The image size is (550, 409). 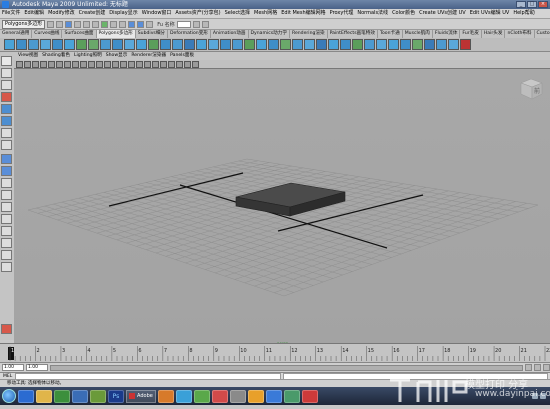 What do you see at coordinates (6, 243) in the screenshot?
I see `relationship-layout-icon` at bounding box center [6, 243].